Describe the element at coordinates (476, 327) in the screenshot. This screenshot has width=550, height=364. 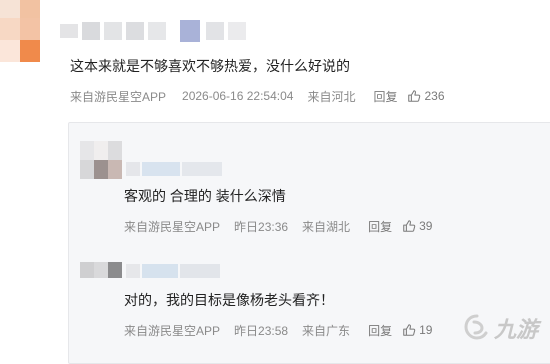
I see `nine-game-logo-icon` at that location.